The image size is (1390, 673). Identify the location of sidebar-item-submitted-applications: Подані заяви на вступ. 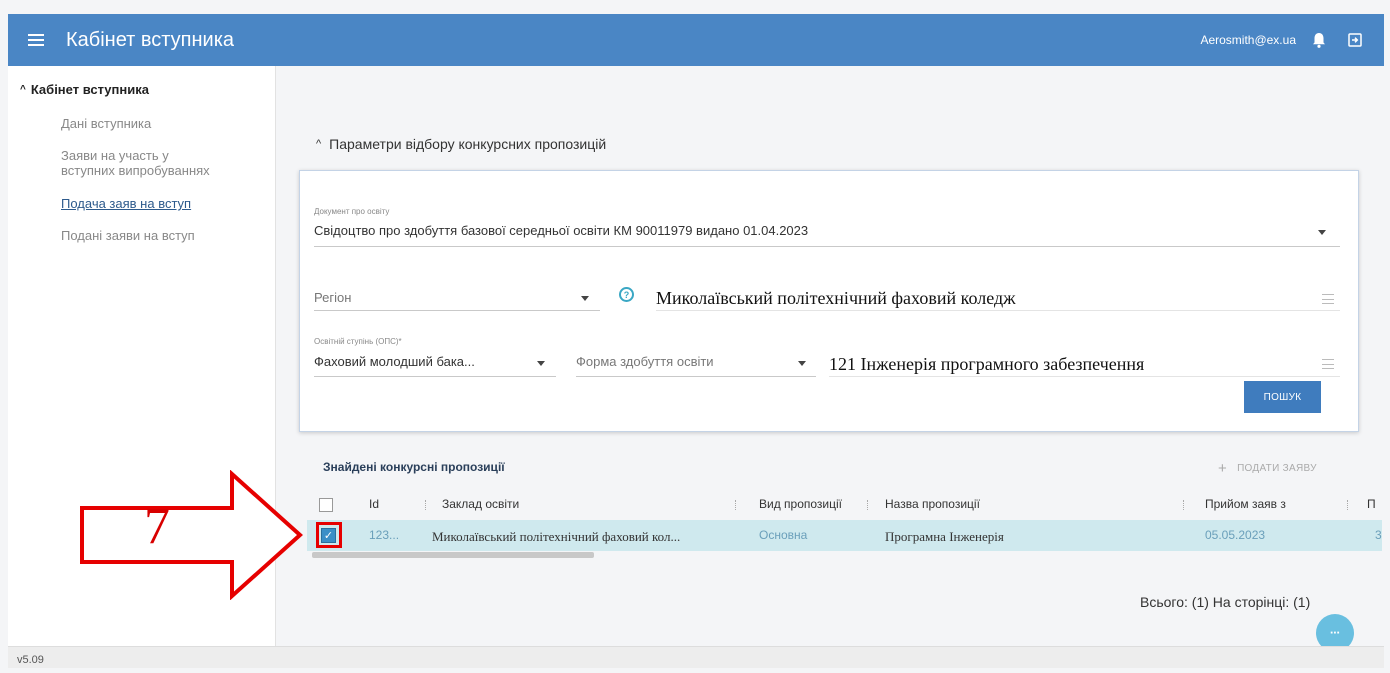
(128, 235).